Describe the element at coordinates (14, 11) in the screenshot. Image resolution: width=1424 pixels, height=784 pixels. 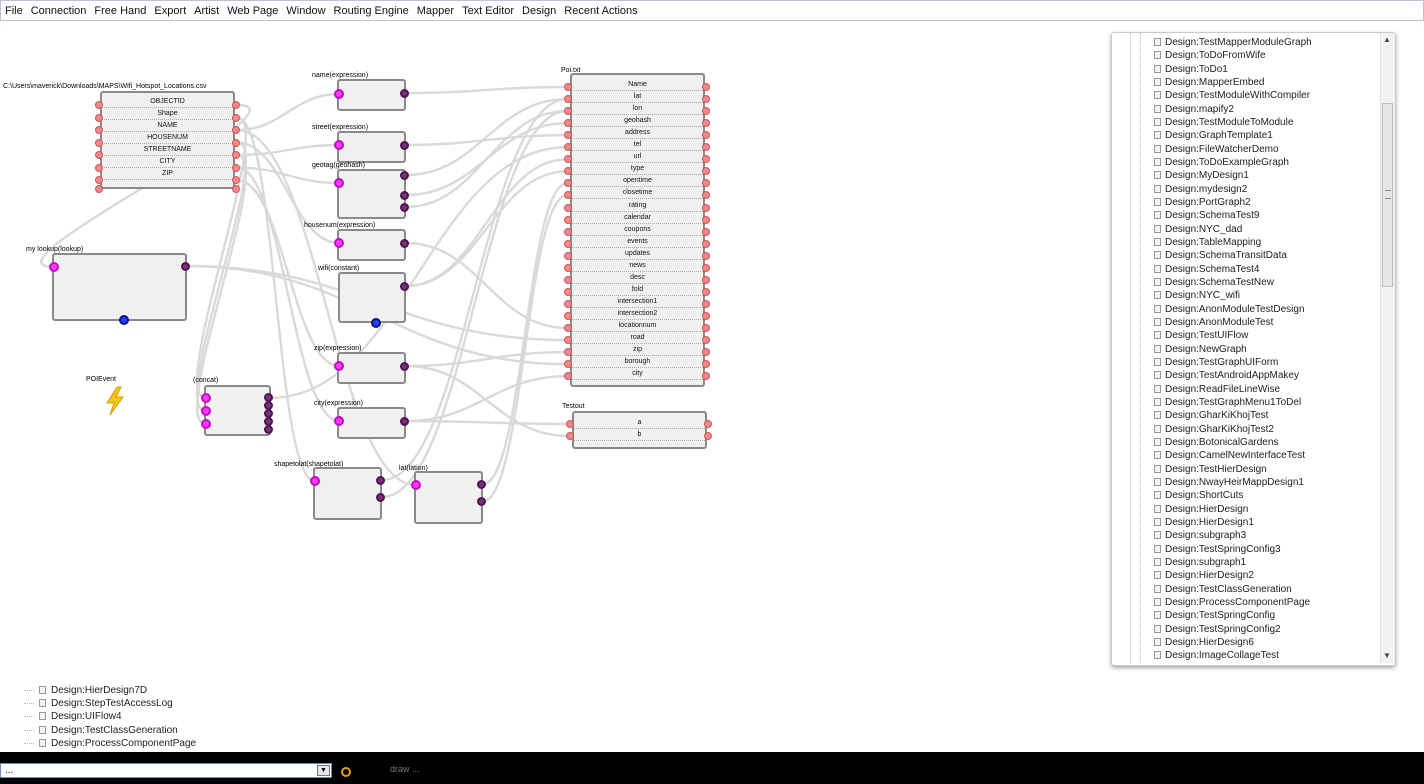
I see `menu-file: File` at that location.